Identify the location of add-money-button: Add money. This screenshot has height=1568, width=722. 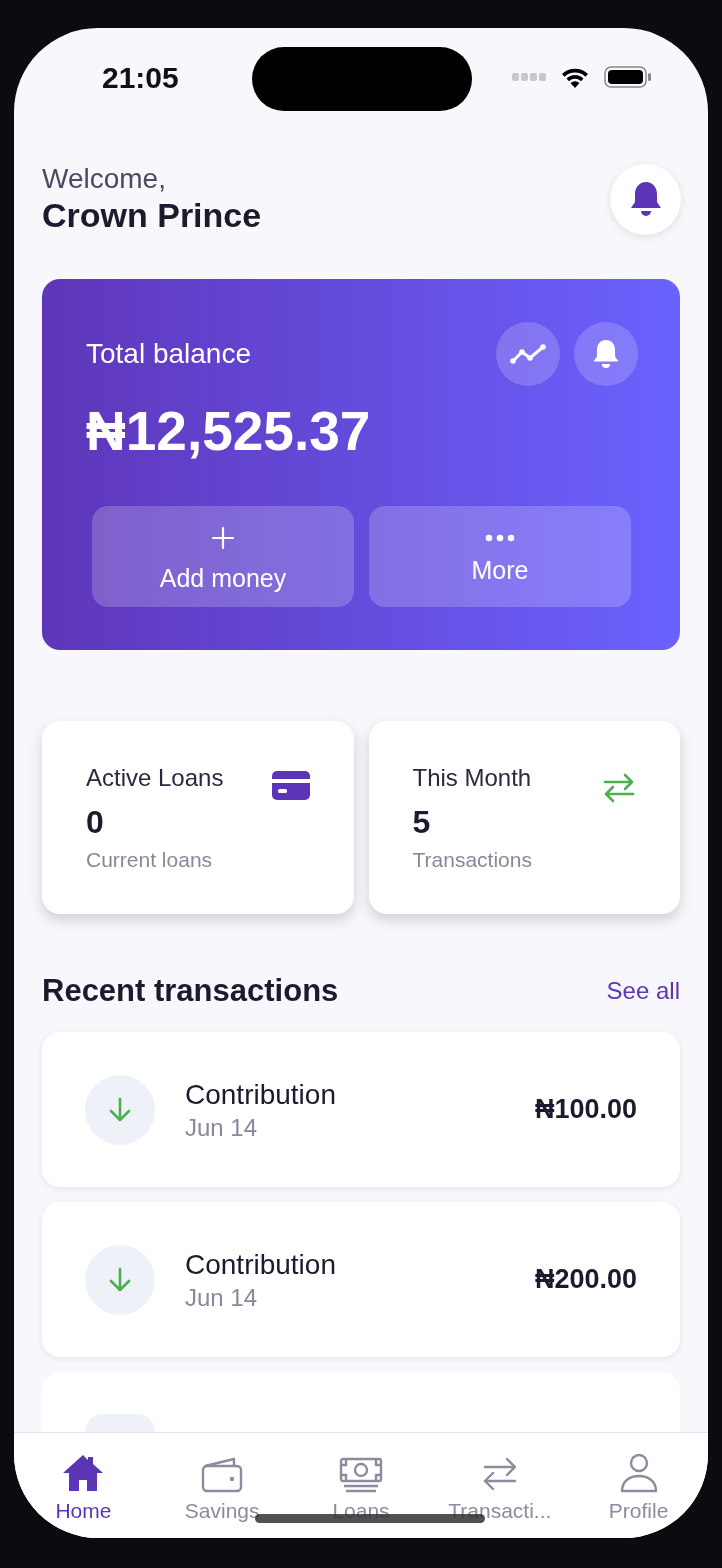
(223, 556).